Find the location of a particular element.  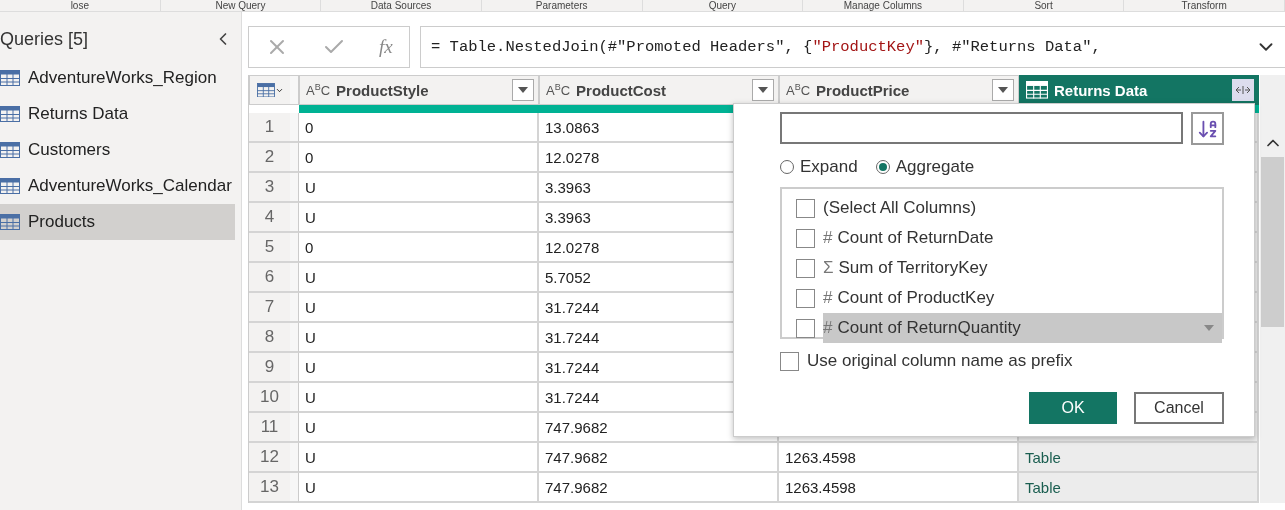

row-number: 4 is located at coordinates (274, 218).